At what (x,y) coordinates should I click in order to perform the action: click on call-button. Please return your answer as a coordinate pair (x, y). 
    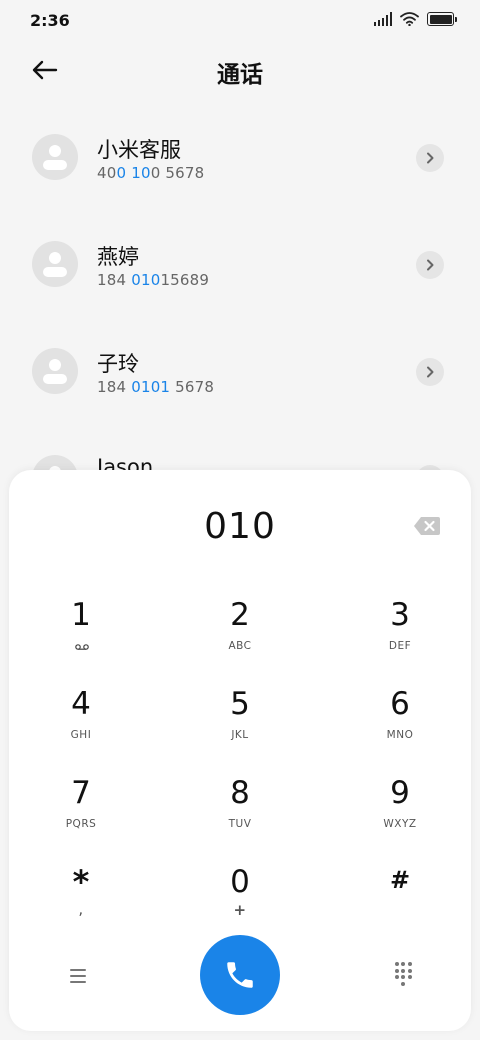
    Looking at the image, I should click on (240, 975).